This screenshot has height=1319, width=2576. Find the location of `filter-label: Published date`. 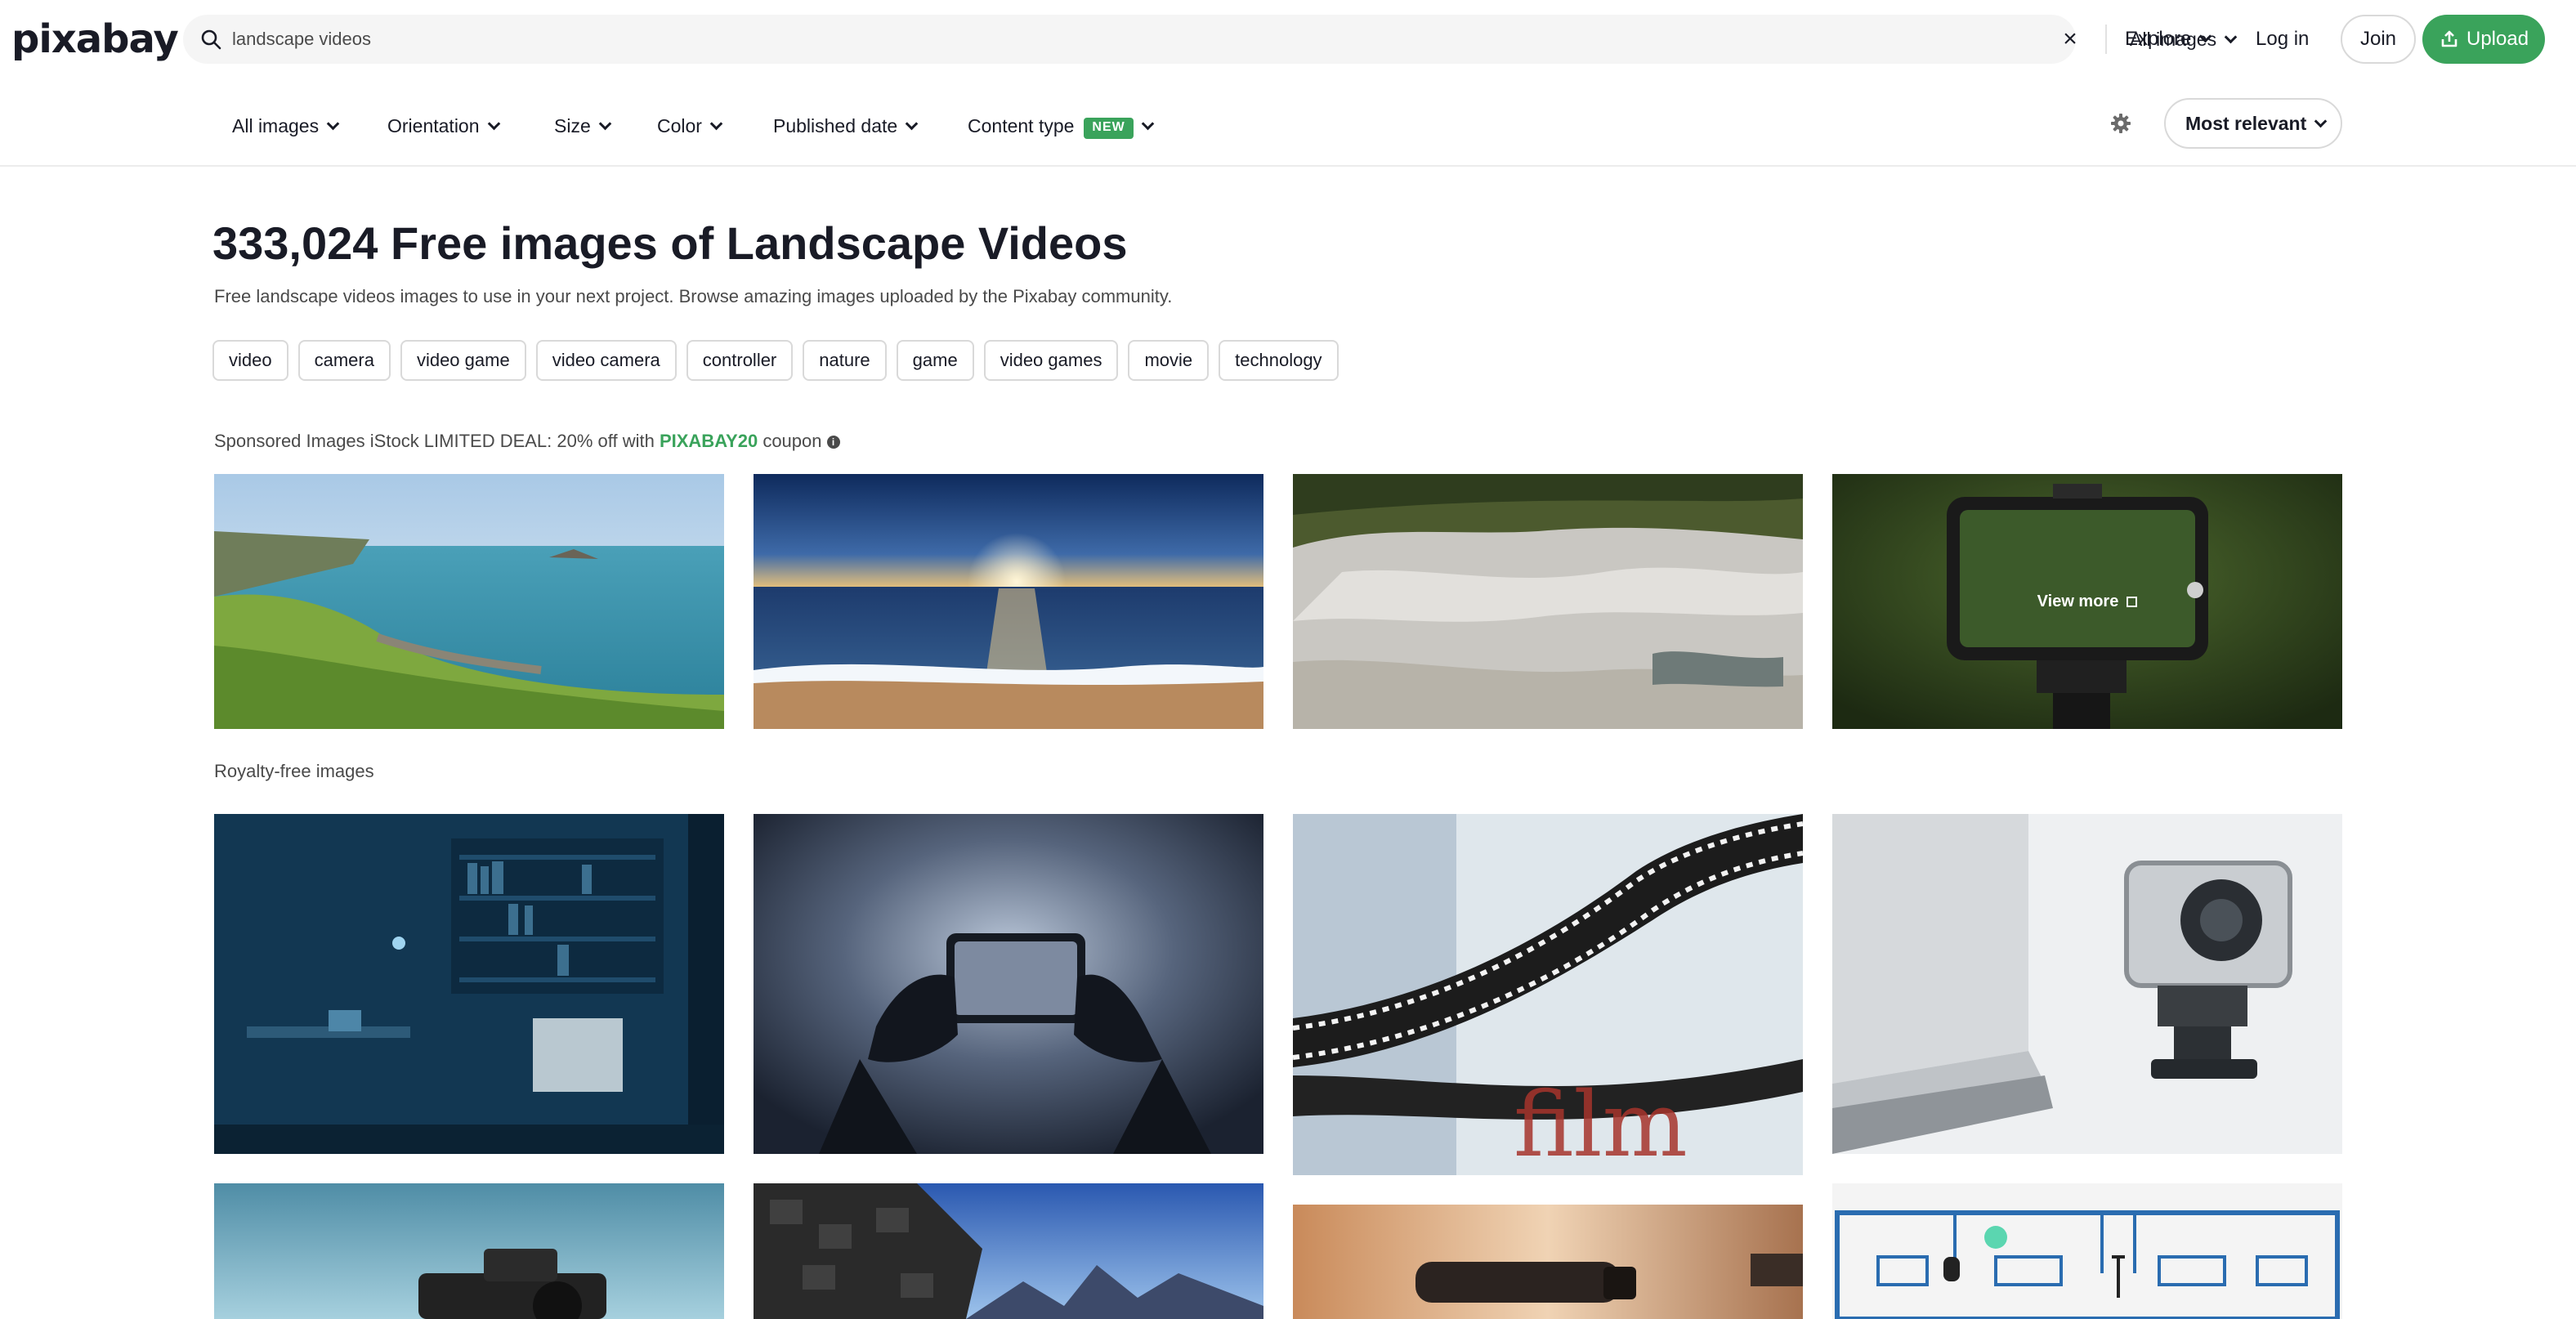

filter-label: Published date is located at coordinates (835, 125).